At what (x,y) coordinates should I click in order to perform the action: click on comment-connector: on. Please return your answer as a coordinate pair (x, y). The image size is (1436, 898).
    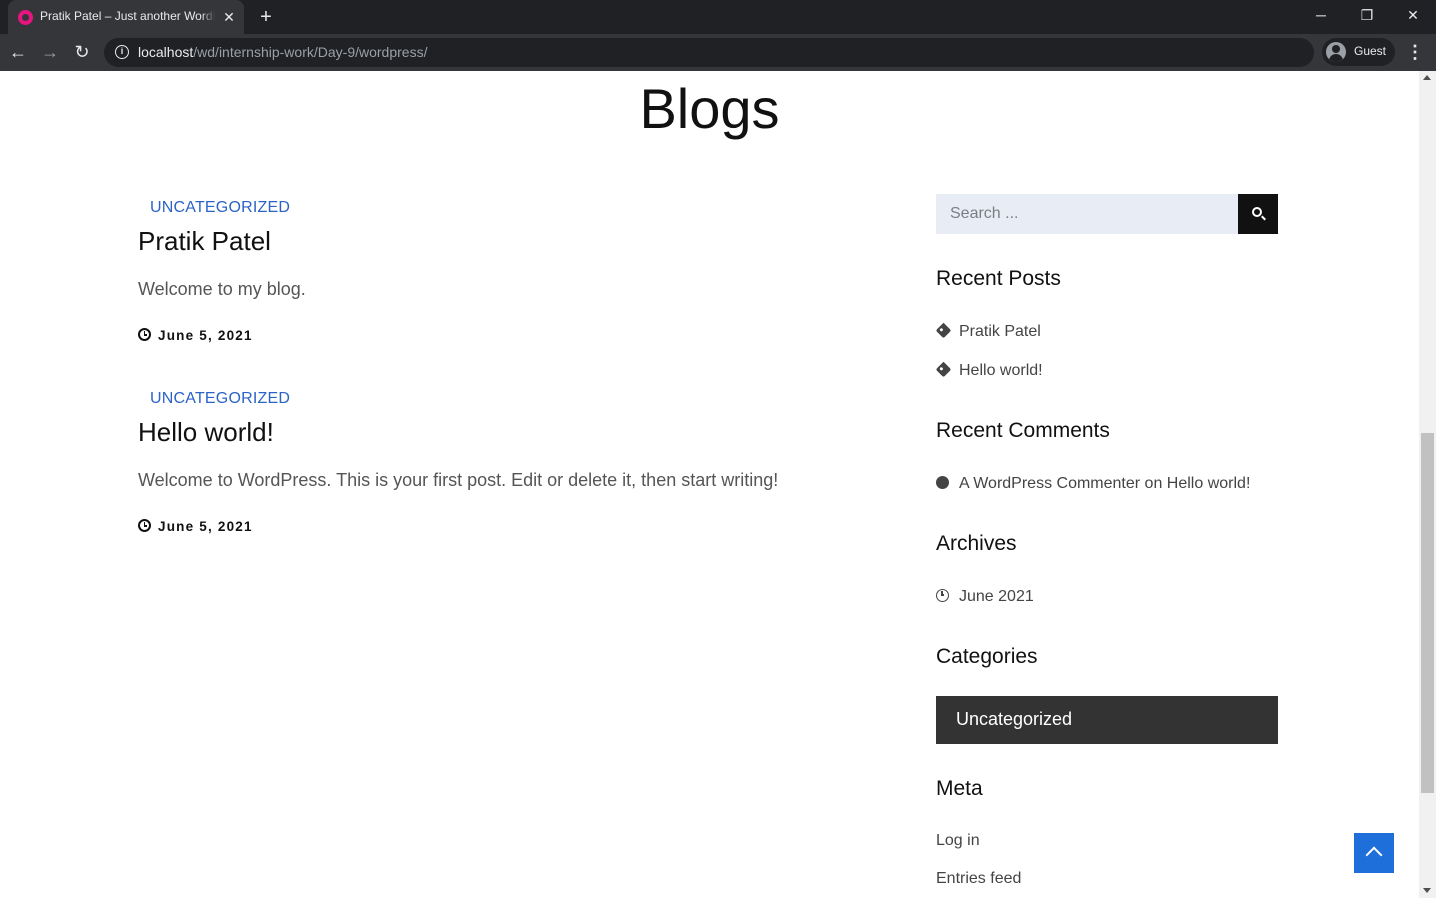
    Looking at the image, I should click on (1153, 483).